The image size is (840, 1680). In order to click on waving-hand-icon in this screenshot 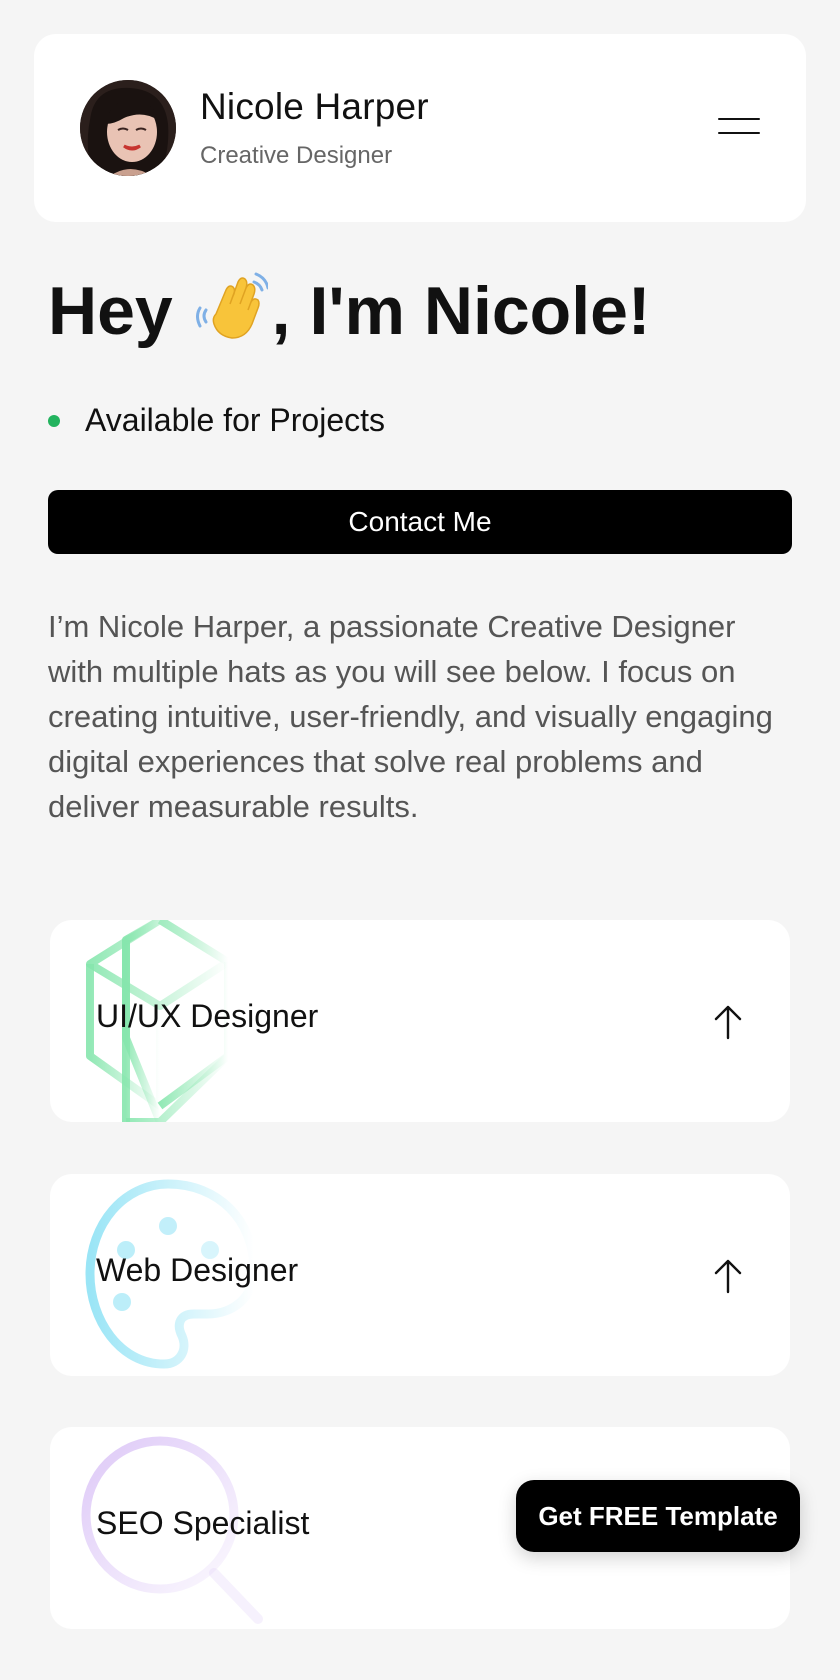, I will do `click(231, 305)`.